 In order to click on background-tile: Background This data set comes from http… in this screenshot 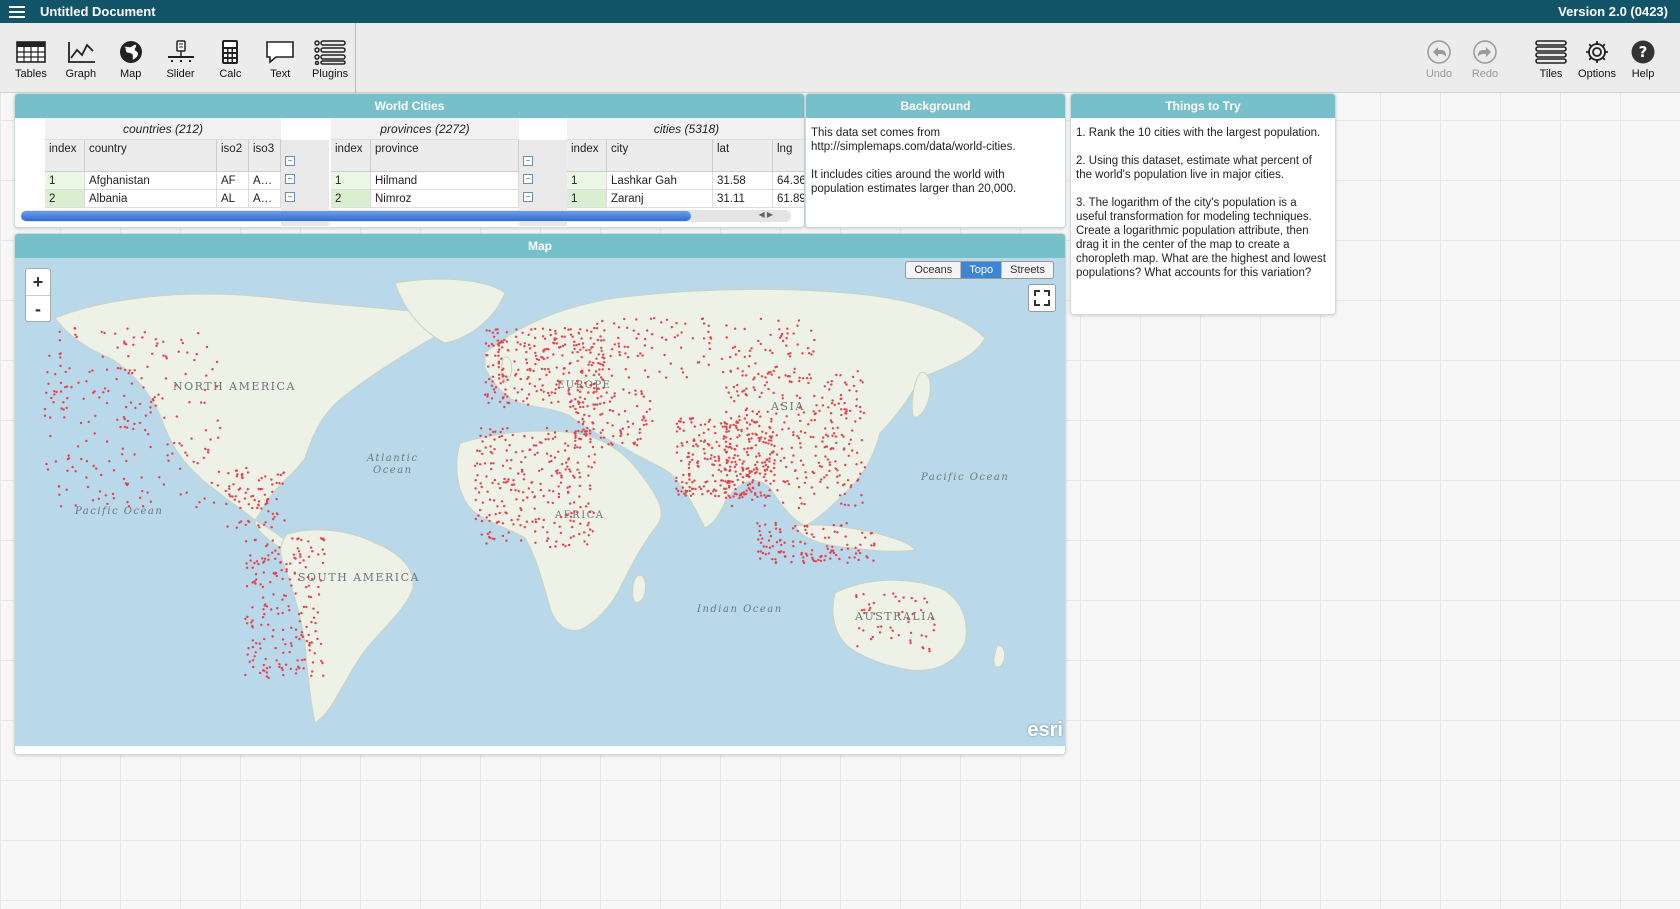, I will do `click(935, 160)`.